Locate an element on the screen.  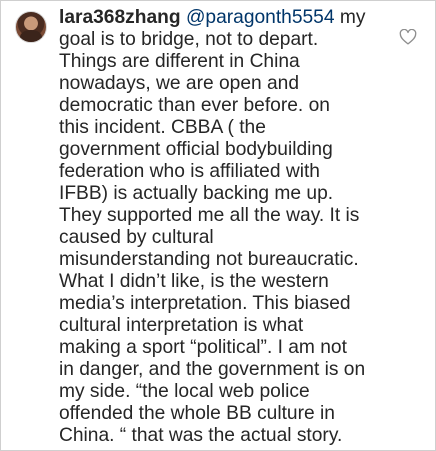
comment-line: making a sport “political”. I am not is located at coordinates (203, 347).